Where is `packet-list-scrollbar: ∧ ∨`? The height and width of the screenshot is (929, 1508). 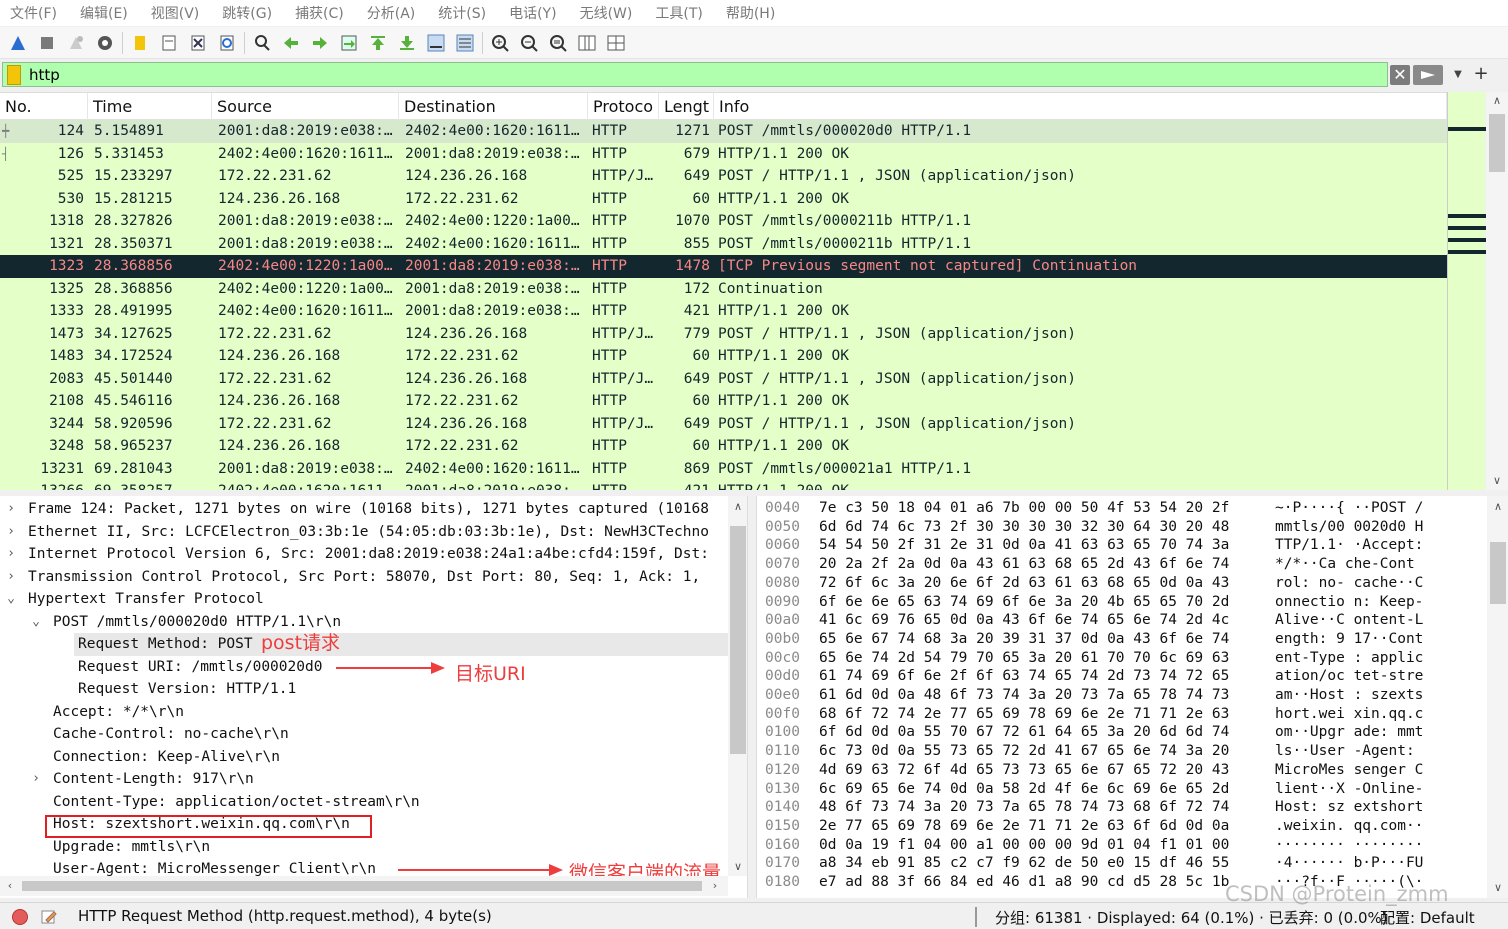 packet-list-scrollbar: ∧ ∨ is located at coordinates (1497, 291).